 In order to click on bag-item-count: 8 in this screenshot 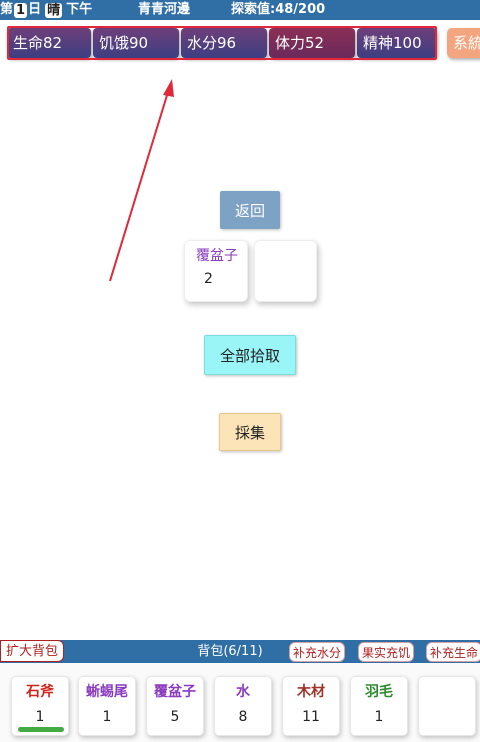, I will do `click(243, 717)`.